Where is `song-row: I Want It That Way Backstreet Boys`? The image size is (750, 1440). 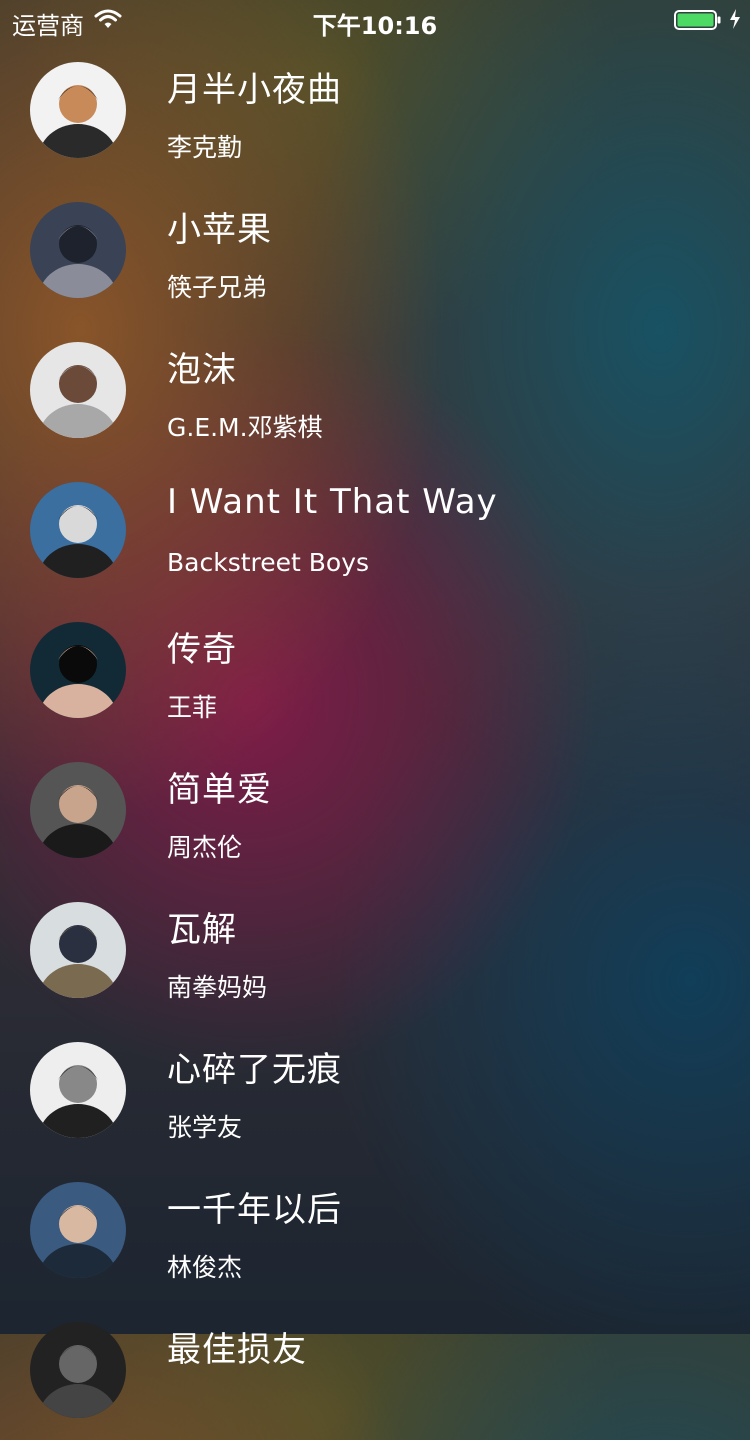 song-row: I Want It That Way Backstreet Boys is located at coordinates (375, 530).